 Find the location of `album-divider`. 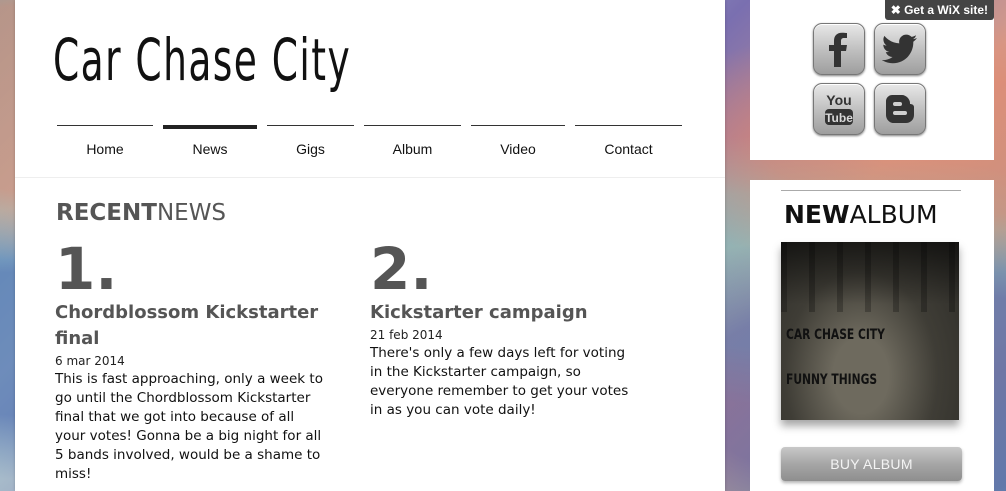

album-divider is located at coordinates (871, 190).